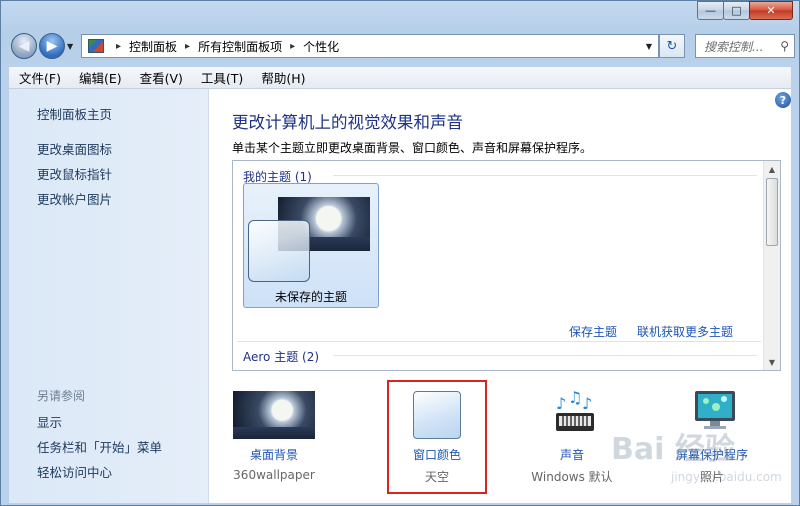  What do you see at coordinates (274, 415) in the screenshot?
I see `wallpaper-icon` at bounding box center [274, 415].